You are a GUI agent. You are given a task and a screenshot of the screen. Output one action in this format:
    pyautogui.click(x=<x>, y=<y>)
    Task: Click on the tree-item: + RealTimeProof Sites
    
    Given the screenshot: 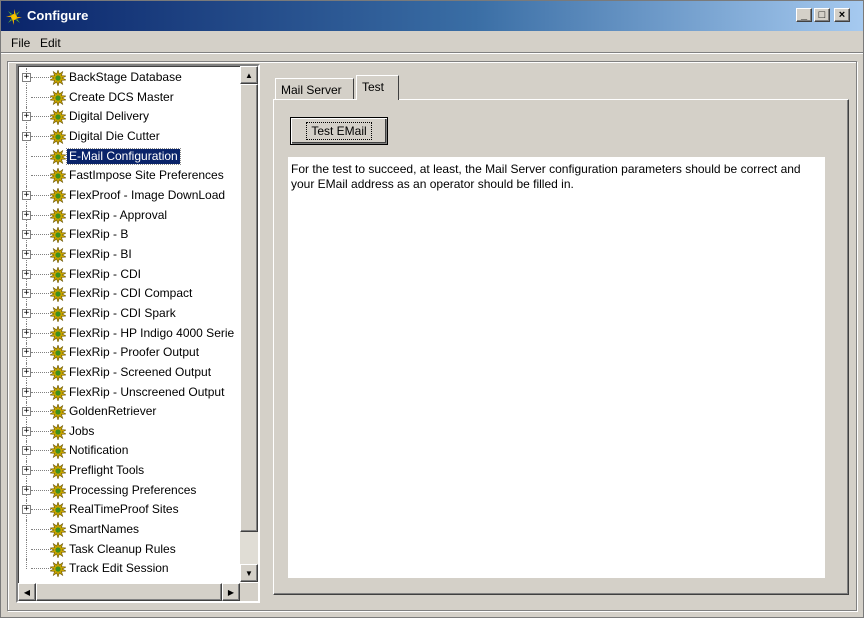 What is the action you would take?
    pyautogui.click(x=129, y=510)
    